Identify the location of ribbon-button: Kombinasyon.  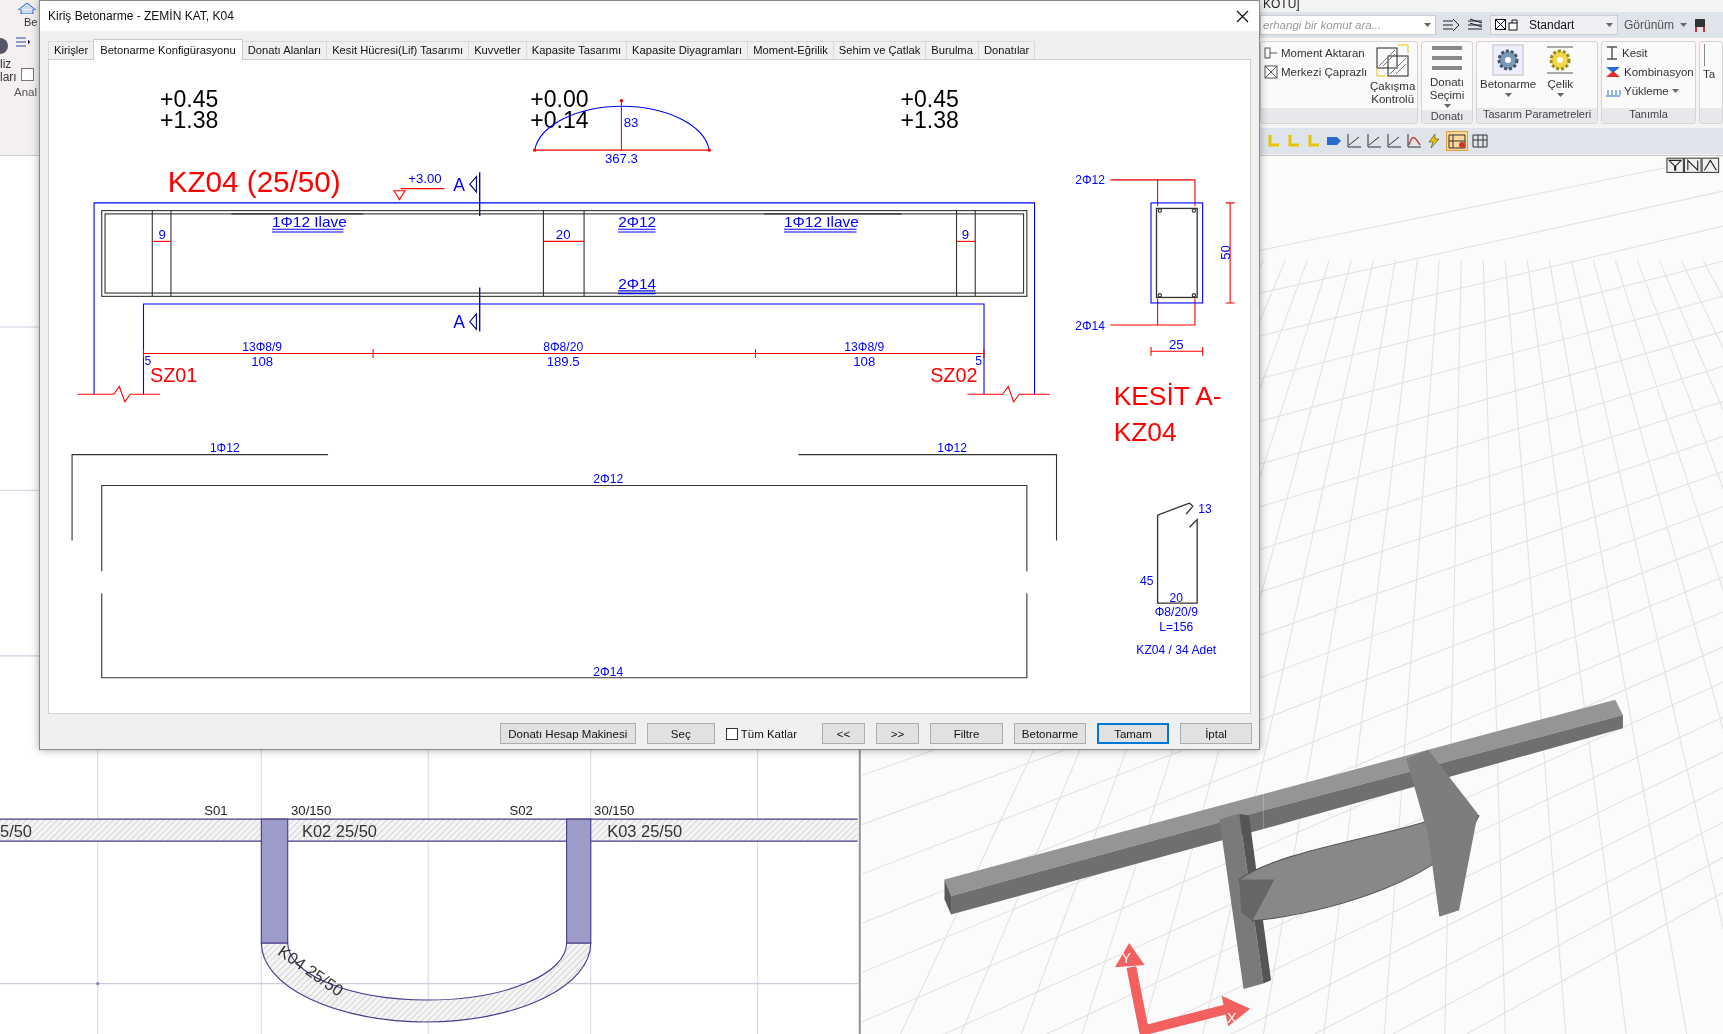
(1649, 72).